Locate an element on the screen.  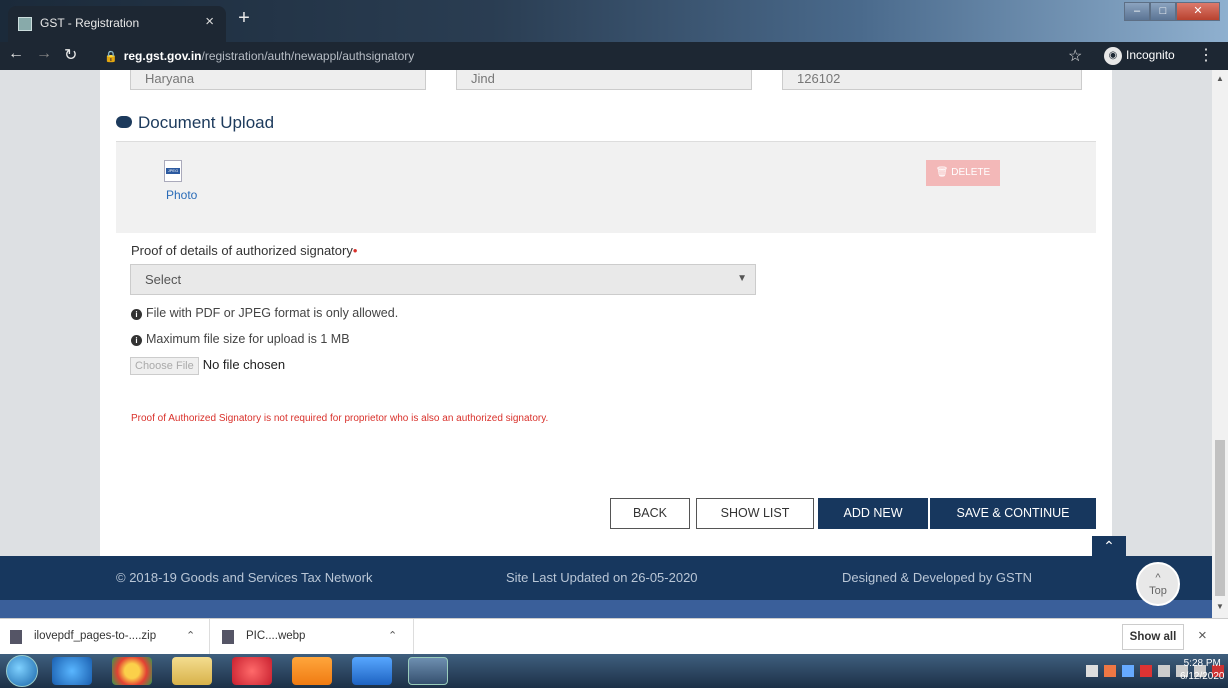
district-select: Jind is located at coordinates (604, 80).